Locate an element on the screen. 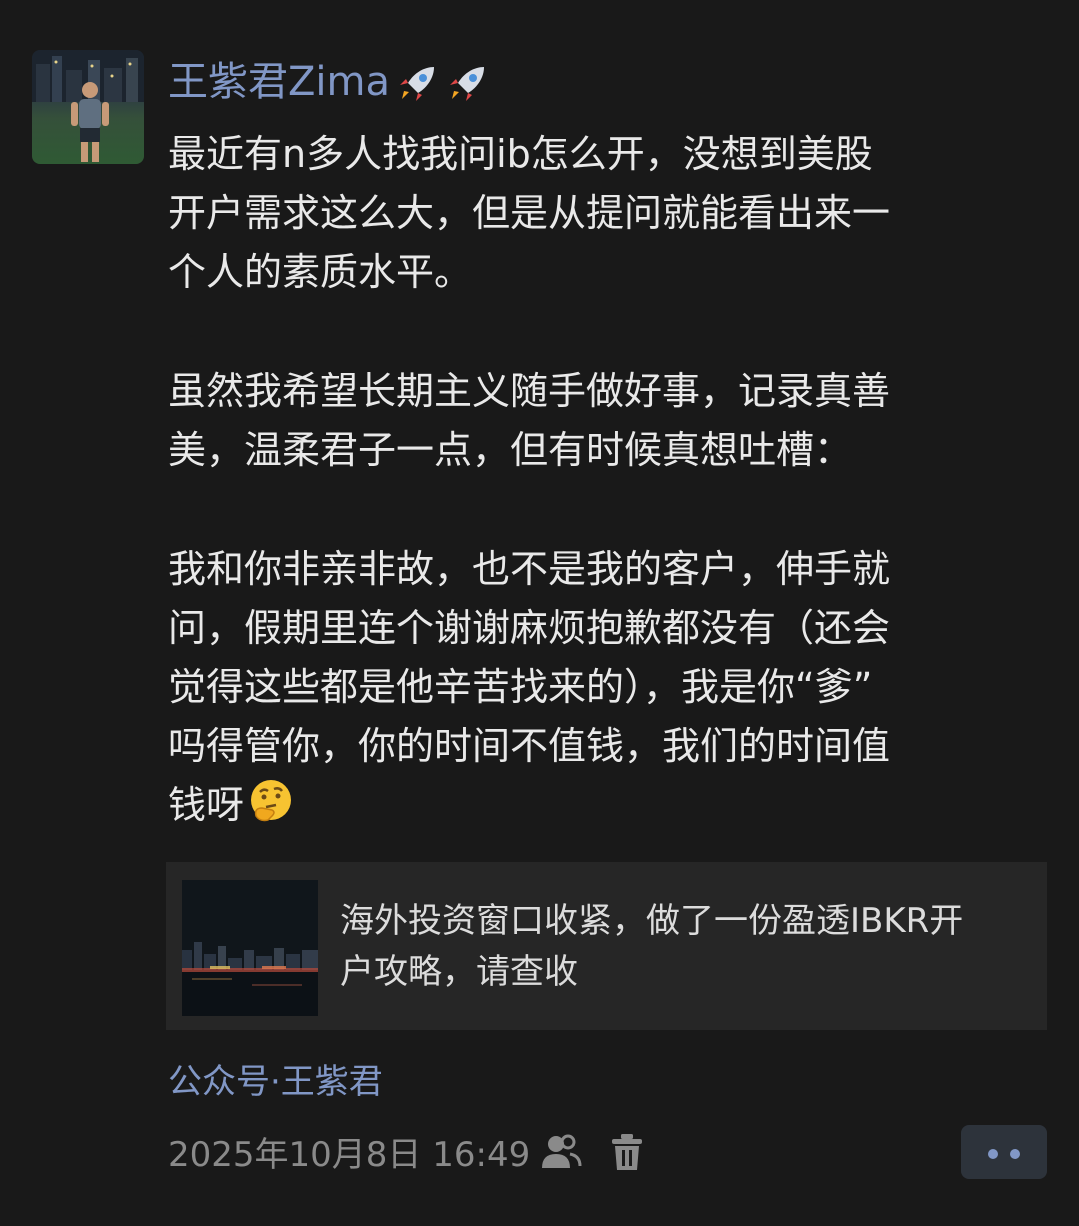 Image resolution: width=1079 pixels, height=1226 pixels. author-name-text: 王紫君Zima is located at coordinates (279, 82).